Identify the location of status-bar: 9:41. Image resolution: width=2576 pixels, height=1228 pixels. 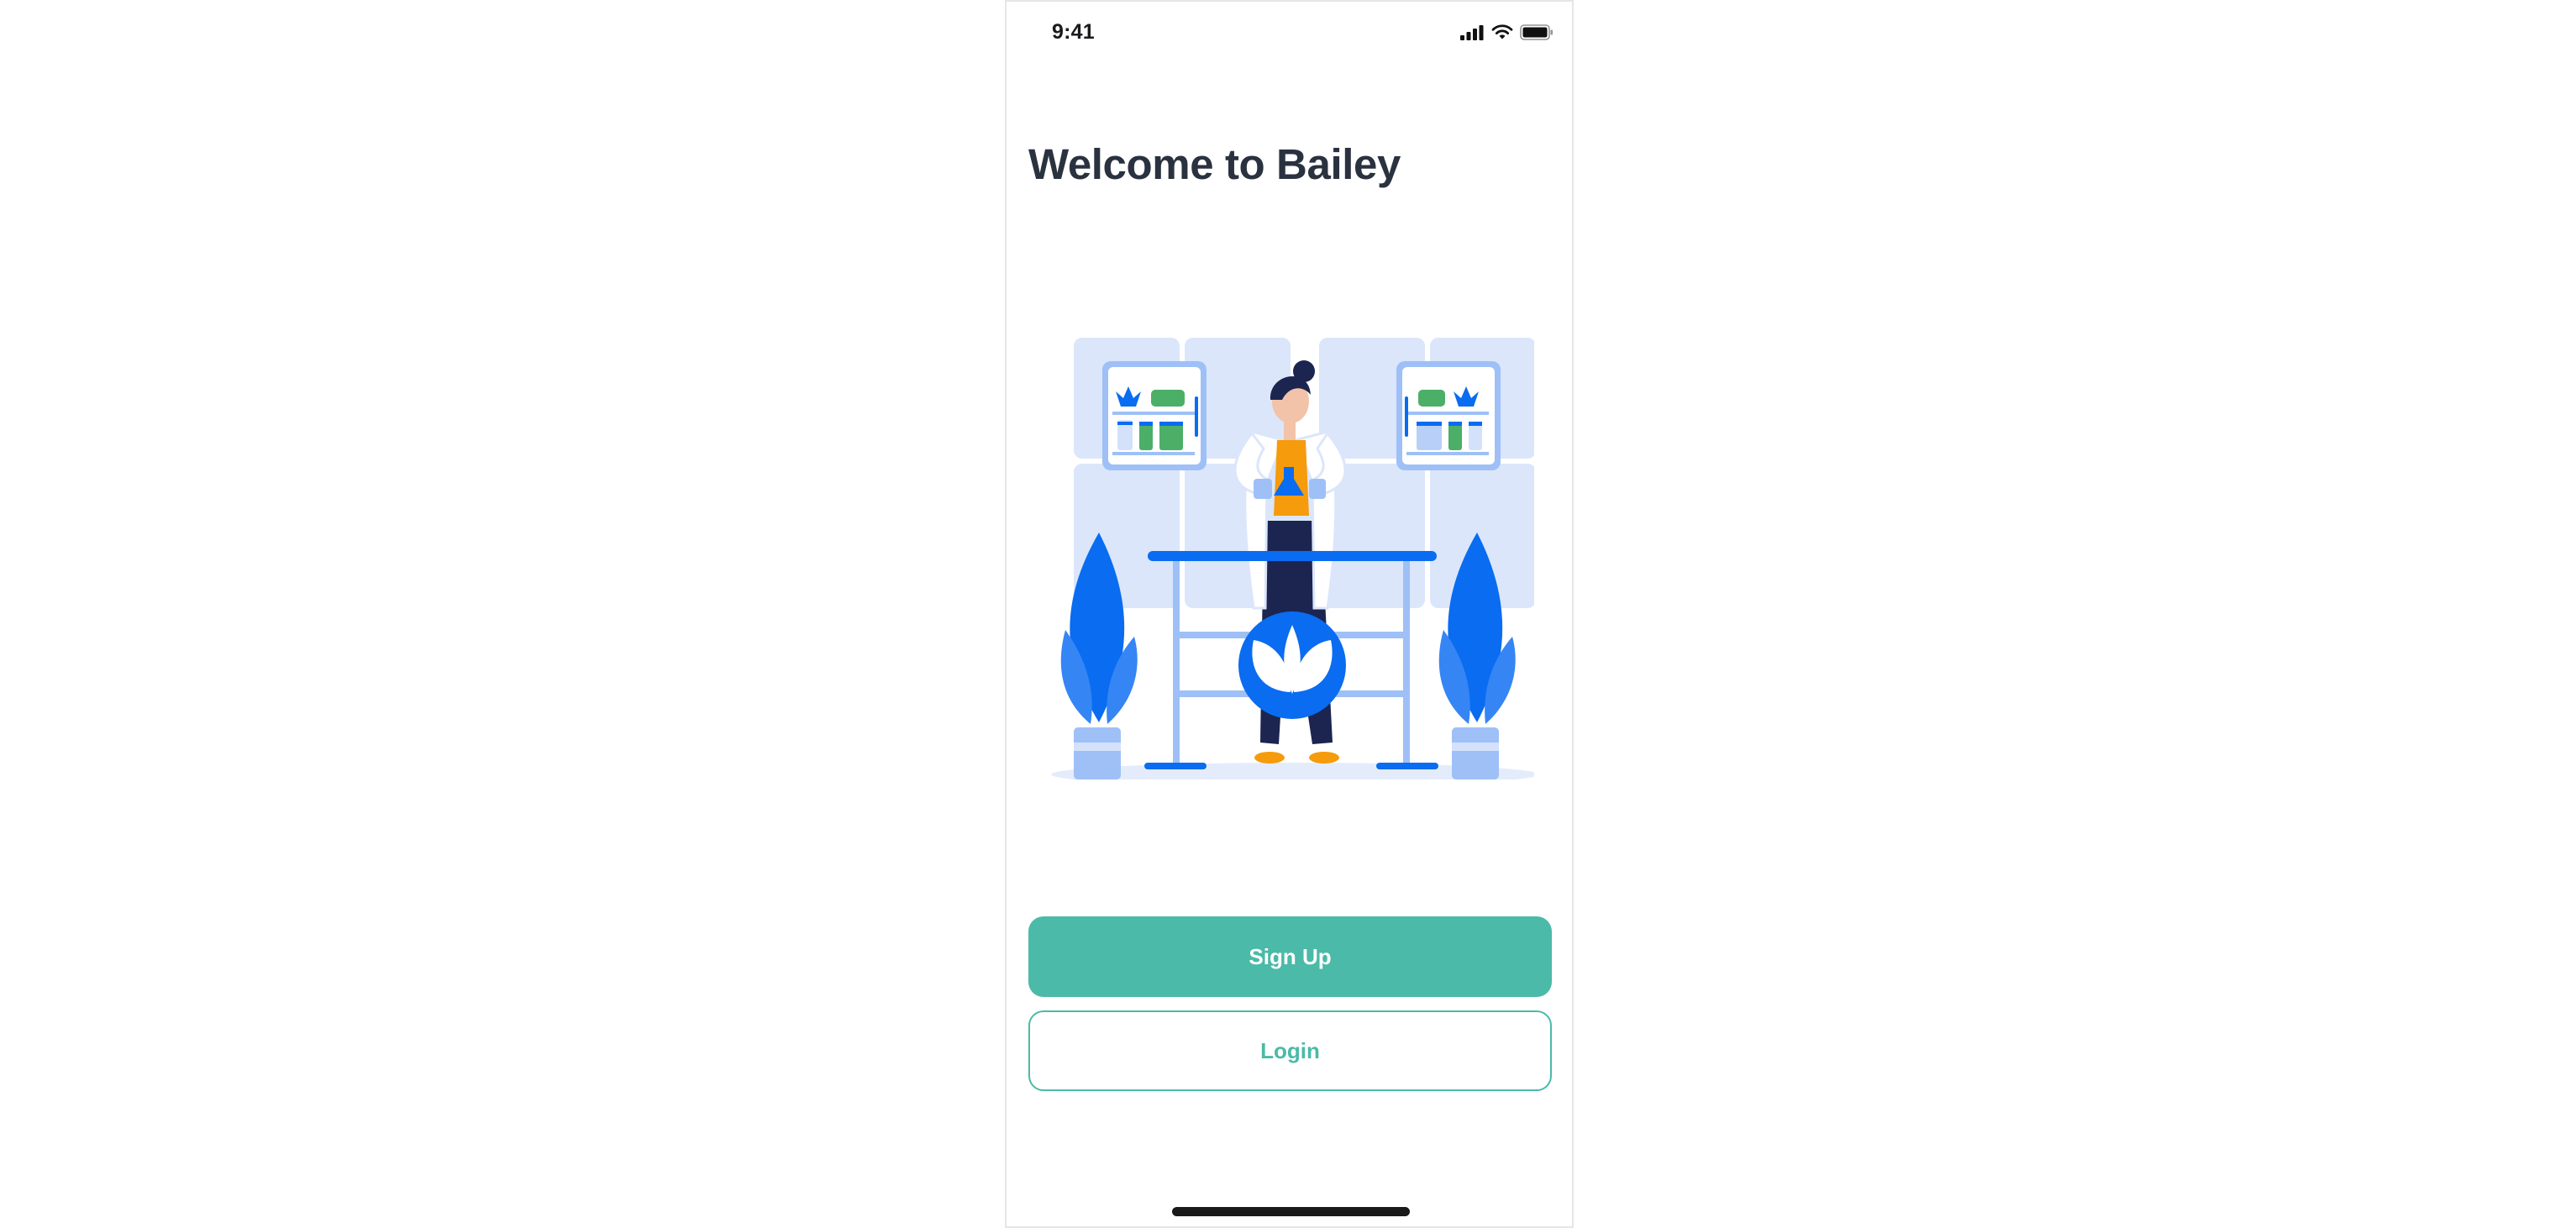
(1289, 32).